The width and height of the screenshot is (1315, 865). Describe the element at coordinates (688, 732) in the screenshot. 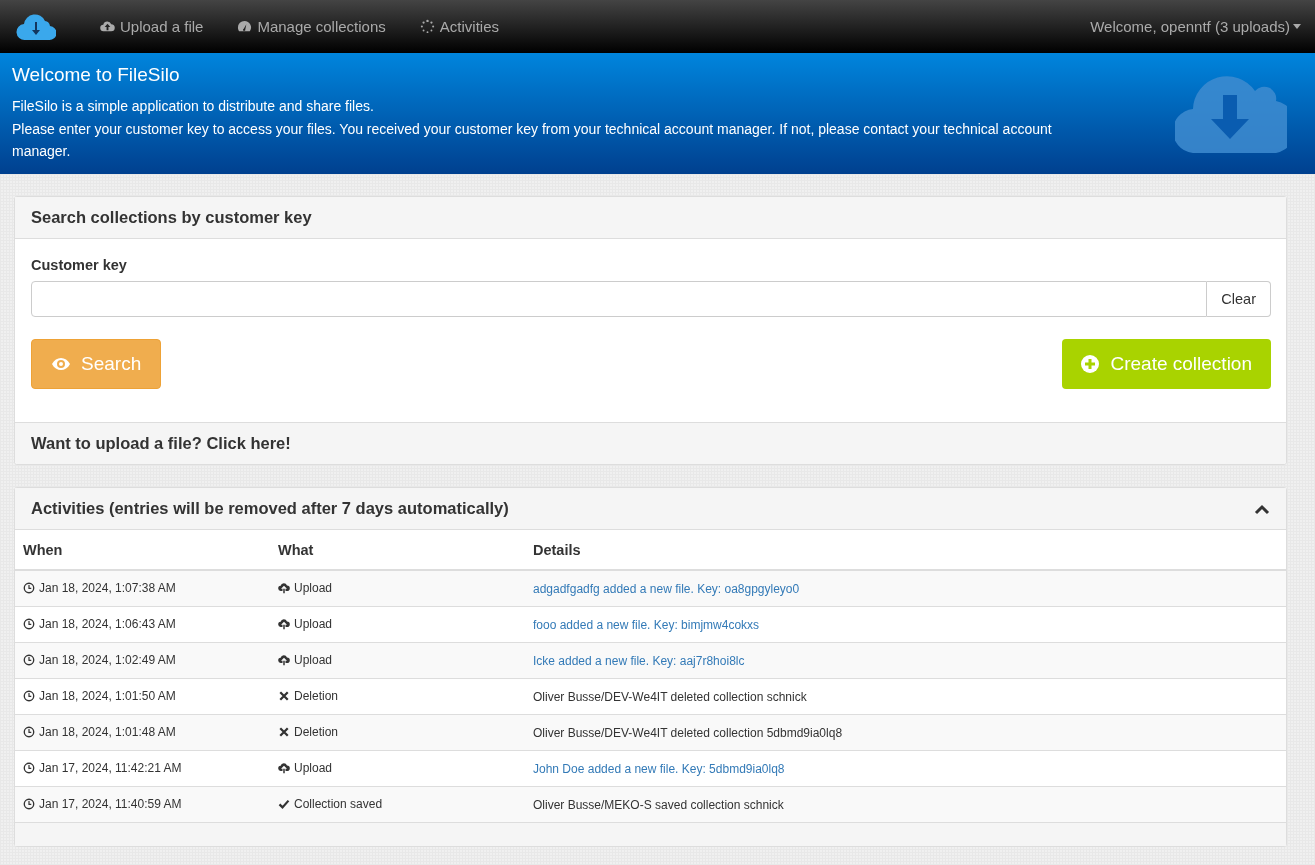

I see `table-cell: Oliver Busse/DEV-We4IT deleted collection 5dbmd9ia0lq8` at that location.